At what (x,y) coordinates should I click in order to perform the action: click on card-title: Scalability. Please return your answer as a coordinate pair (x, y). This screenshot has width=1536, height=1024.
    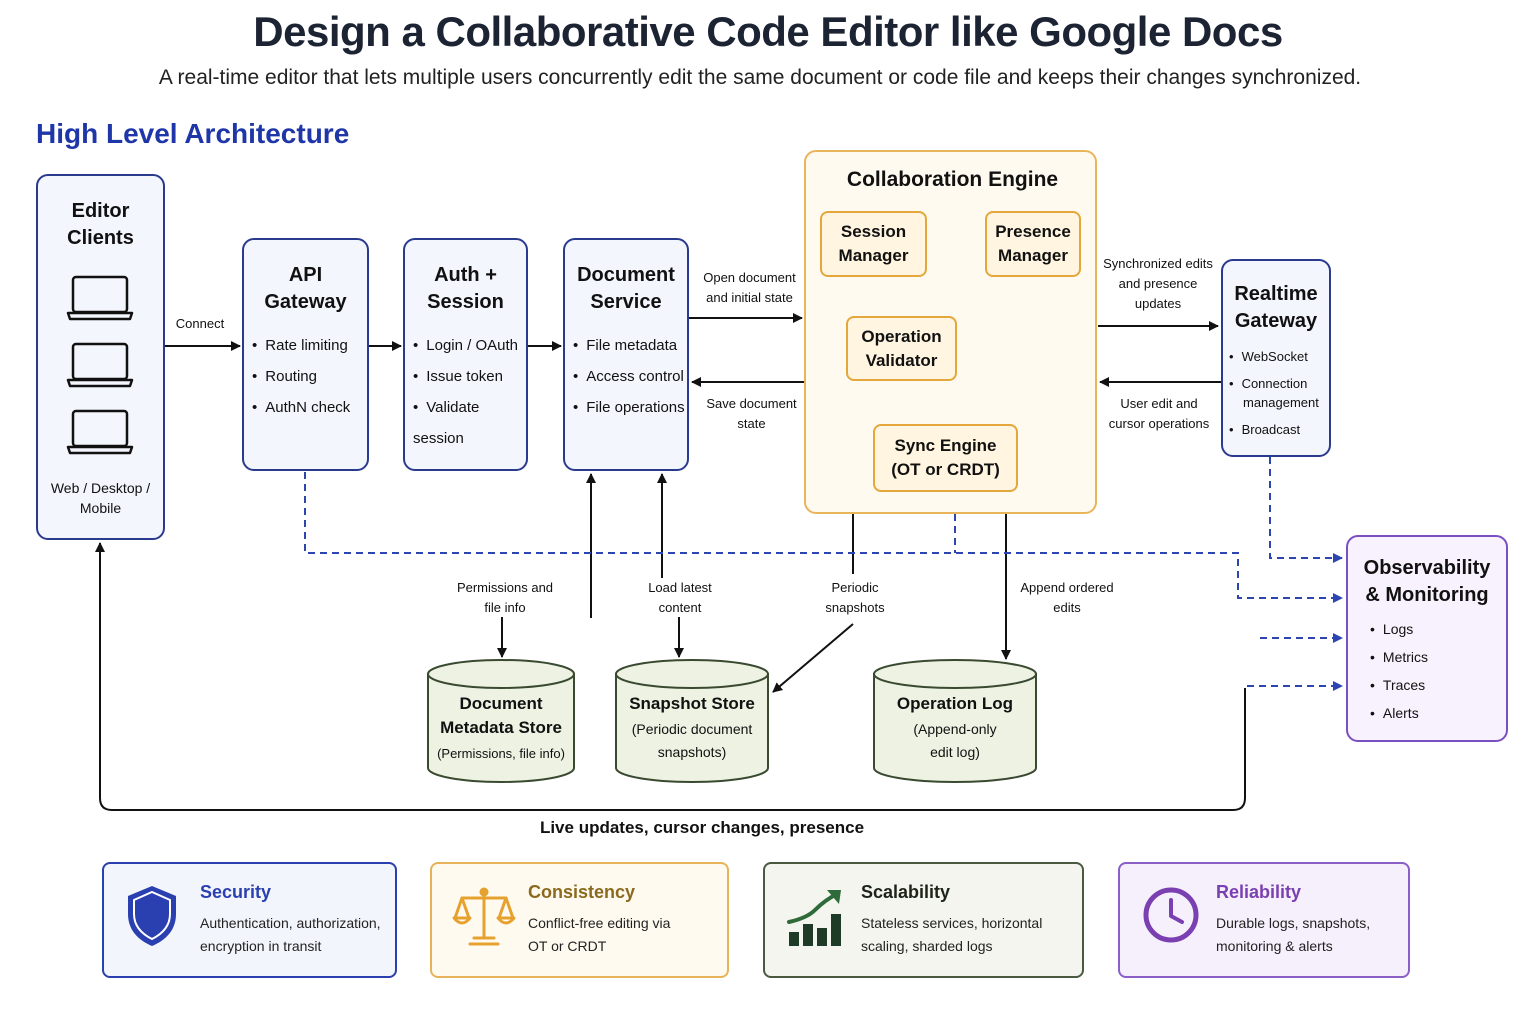
    Looking at the image, I should click on (906, 892).